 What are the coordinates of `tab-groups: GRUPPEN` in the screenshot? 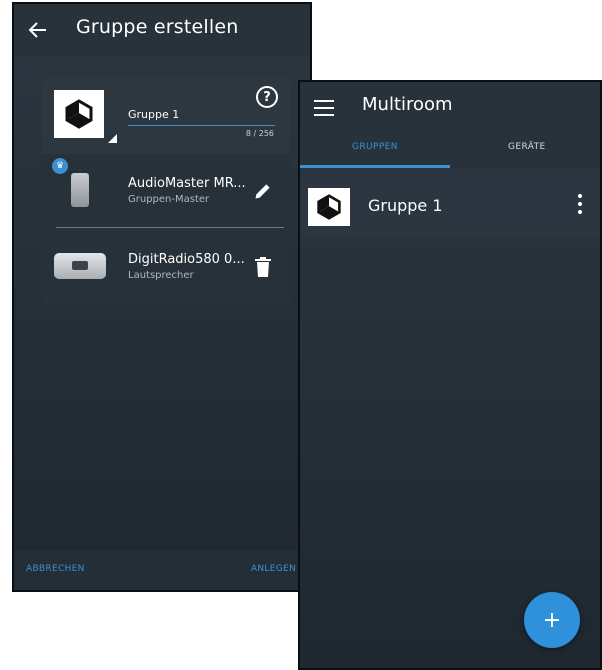 It's located at (375, 147).